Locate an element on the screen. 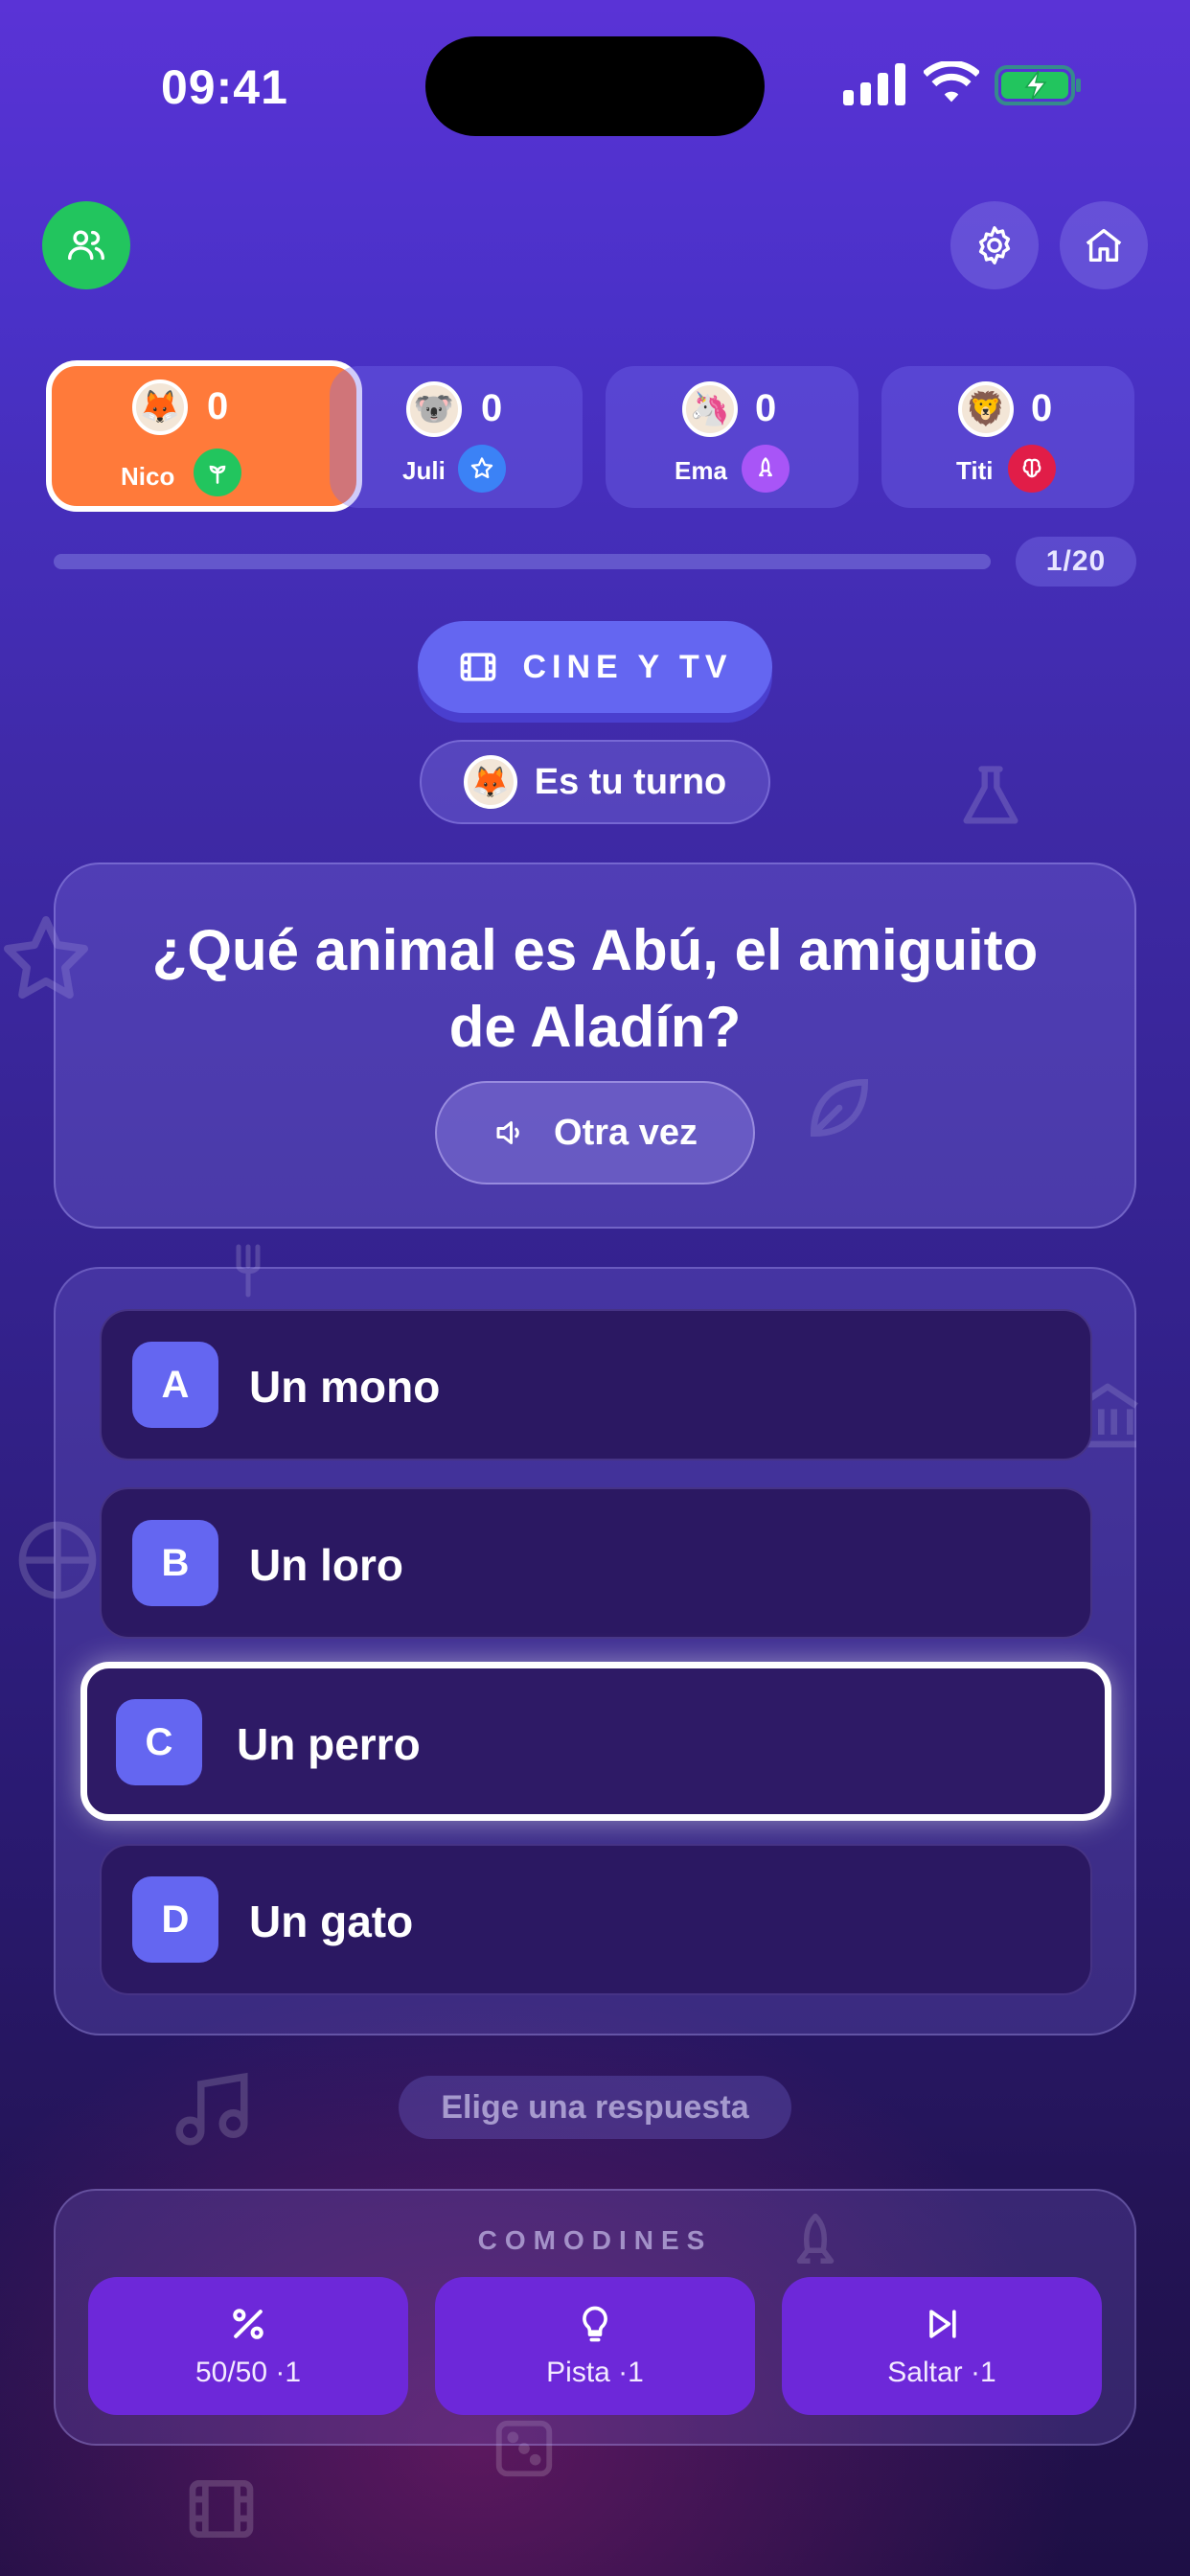  answer-letter: C is located at coordinates (159, 1742).